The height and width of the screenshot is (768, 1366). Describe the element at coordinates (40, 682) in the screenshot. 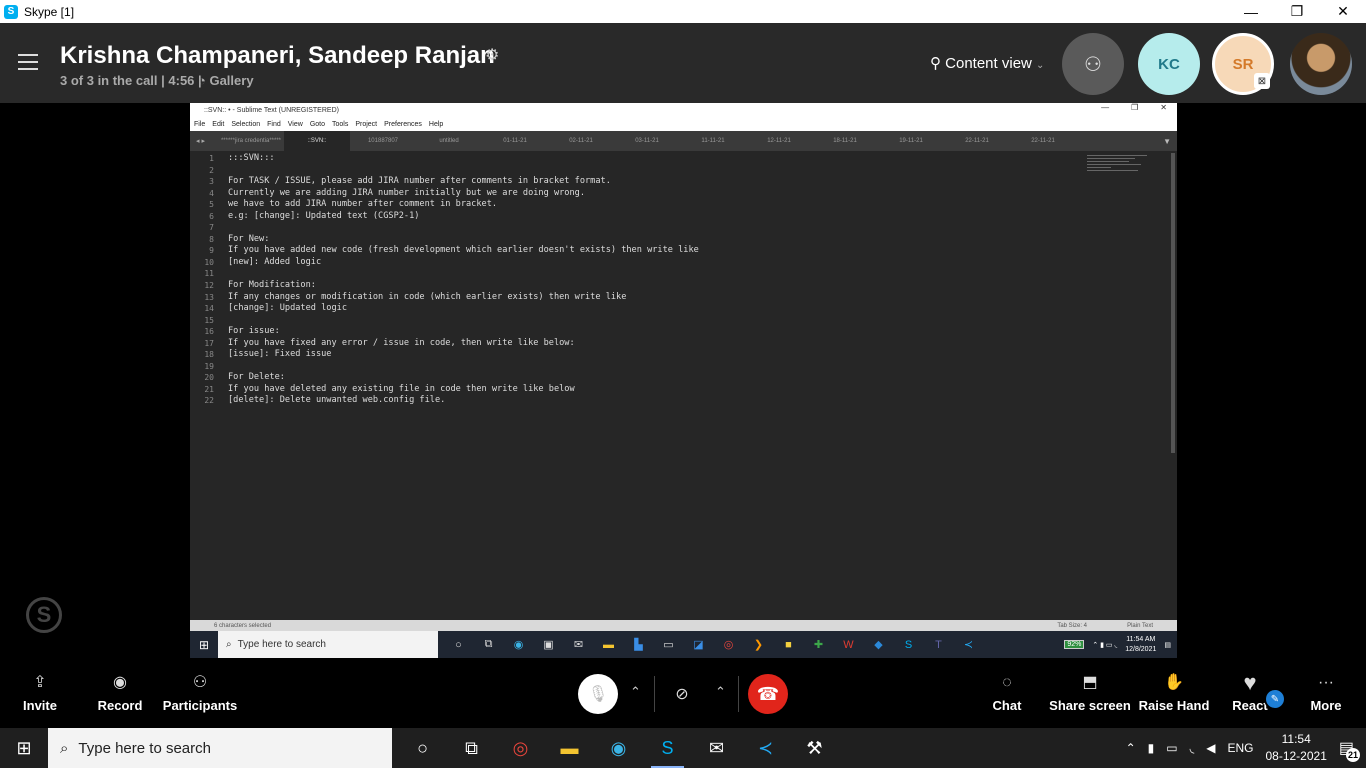

I see `share-icon: ⇪` at that location.